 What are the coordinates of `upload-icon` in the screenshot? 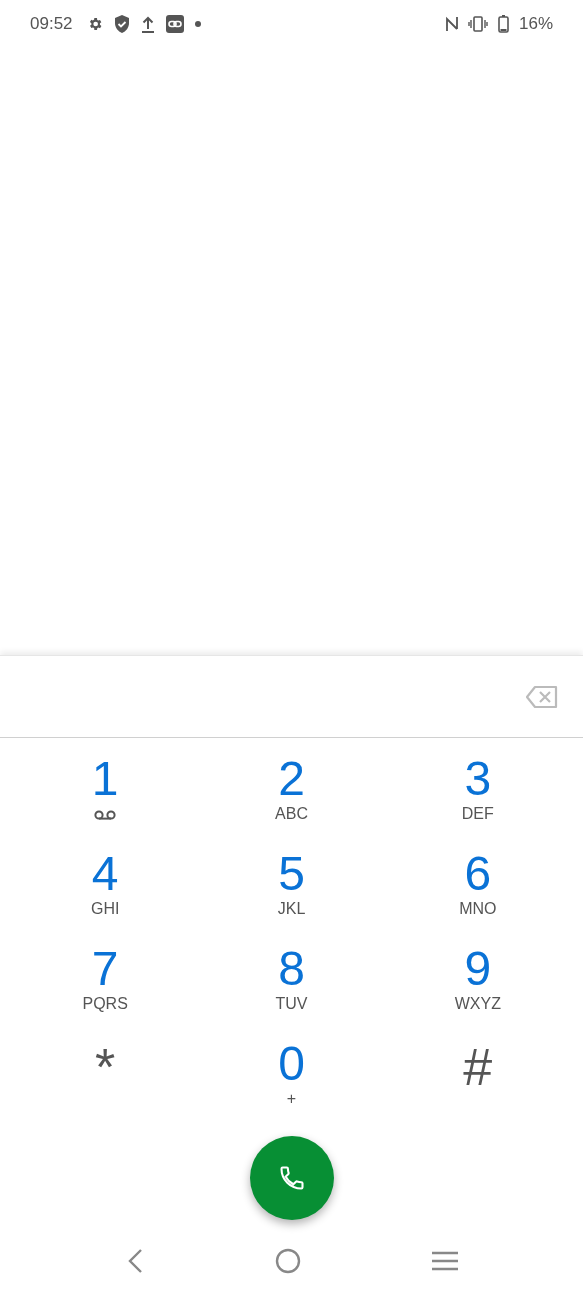 It's located at (147, 24).